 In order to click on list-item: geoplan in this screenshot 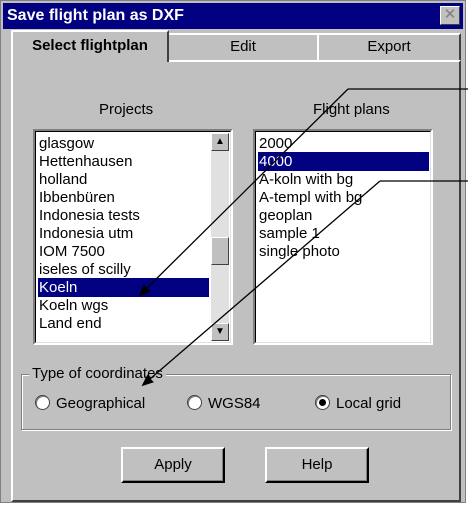, I will do `click(285, 215)`.